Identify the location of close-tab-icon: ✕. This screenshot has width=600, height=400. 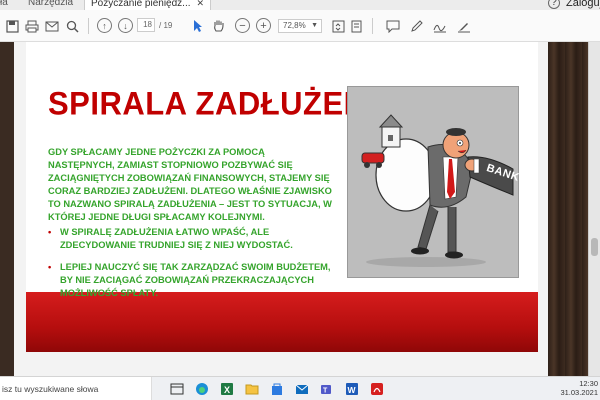
(201, 4).